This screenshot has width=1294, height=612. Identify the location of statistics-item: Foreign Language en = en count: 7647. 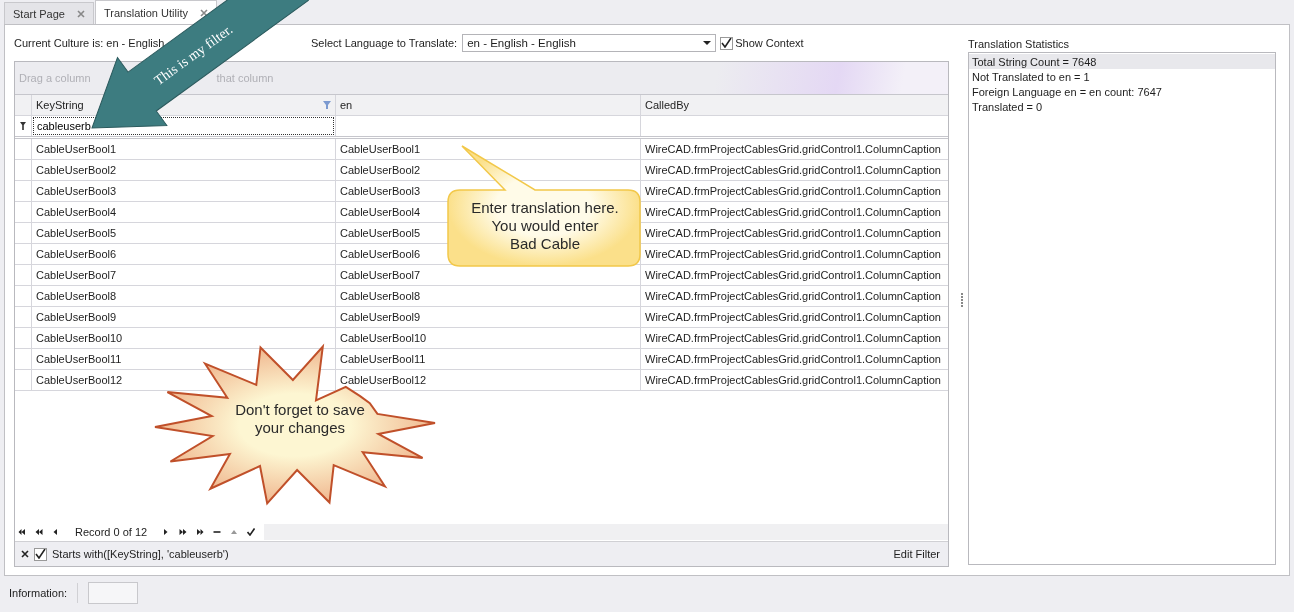
(1122, 91).